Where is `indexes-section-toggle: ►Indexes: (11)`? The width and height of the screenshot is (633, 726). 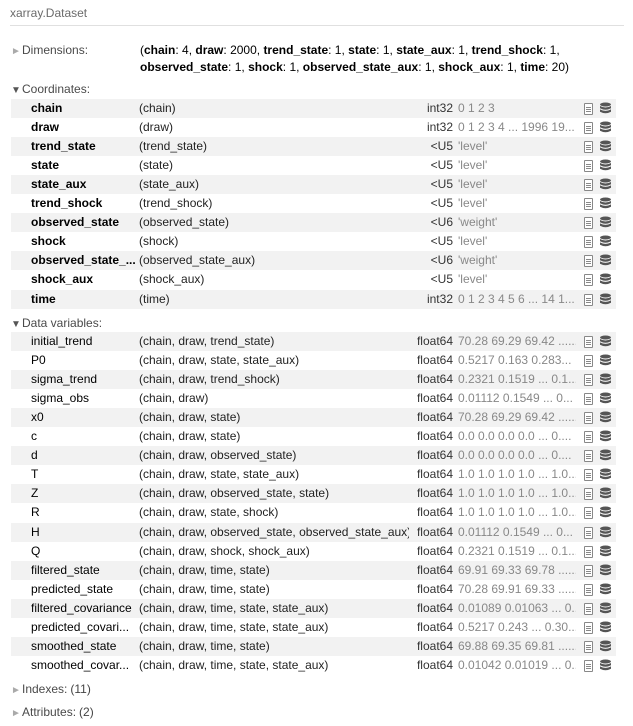
indexes-section-toggle: ►Indexes: (11) is located at coordinates (51, 689).